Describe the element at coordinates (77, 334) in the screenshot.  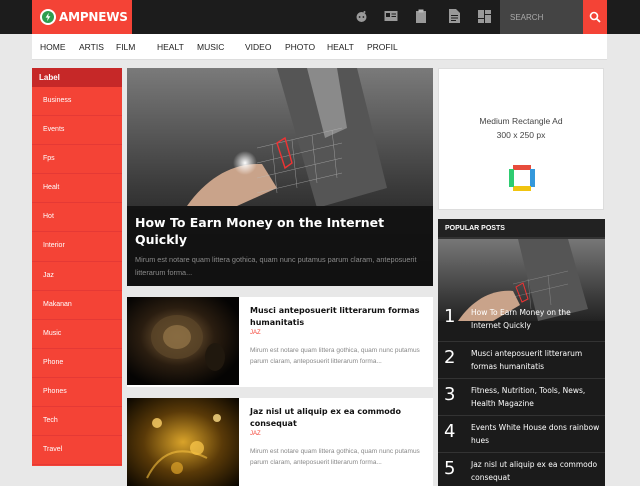
I see `label-item-music: Music` at that location.